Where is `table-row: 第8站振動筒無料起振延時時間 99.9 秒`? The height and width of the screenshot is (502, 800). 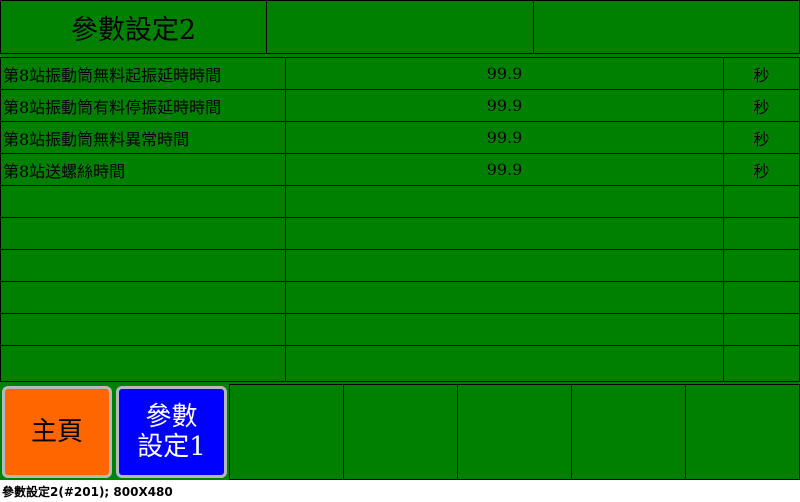
table-row: 第8站振動筒無料起振延時時間 99.9 秒 is located at coordinates (400, 73).